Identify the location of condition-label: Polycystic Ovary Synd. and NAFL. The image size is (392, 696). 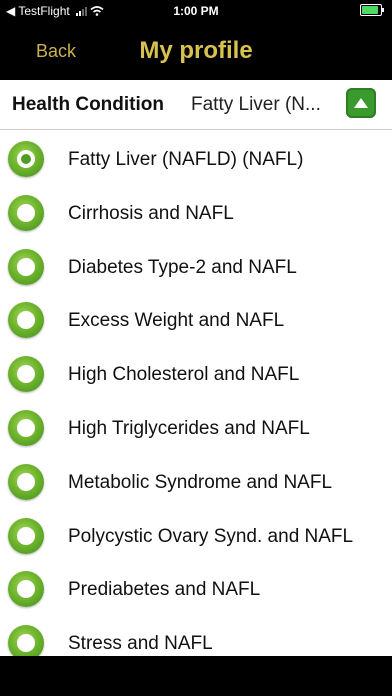
(211, 536).